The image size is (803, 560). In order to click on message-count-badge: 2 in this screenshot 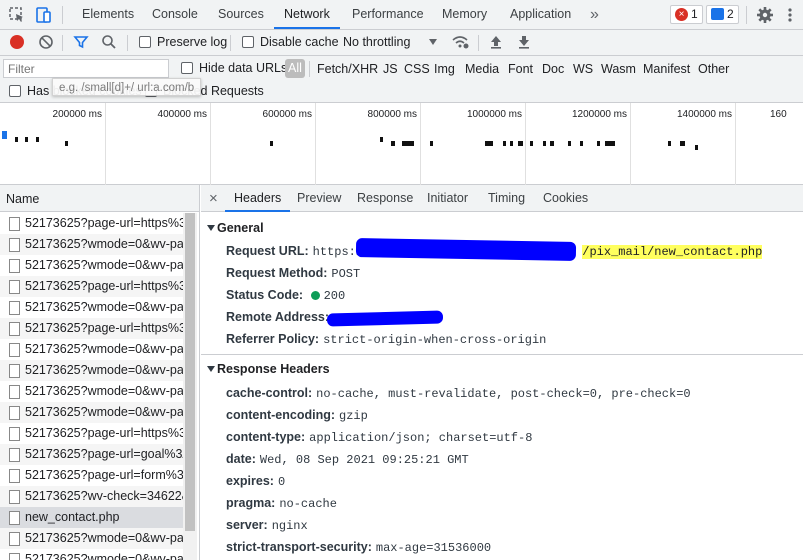, I will do `click(722, 14)`.